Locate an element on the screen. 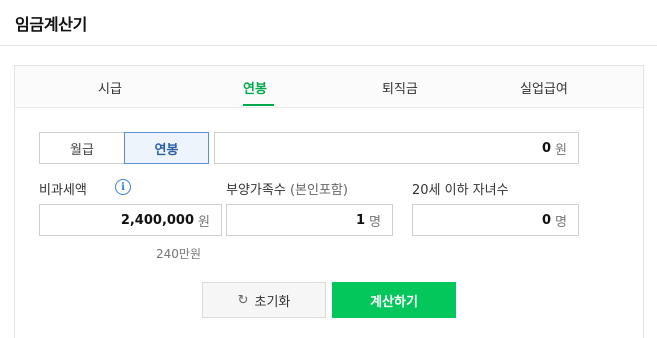 The height and width of the screenshot is (338, 657). segment-monthly: 월급 is located at coordinates (82, 148).